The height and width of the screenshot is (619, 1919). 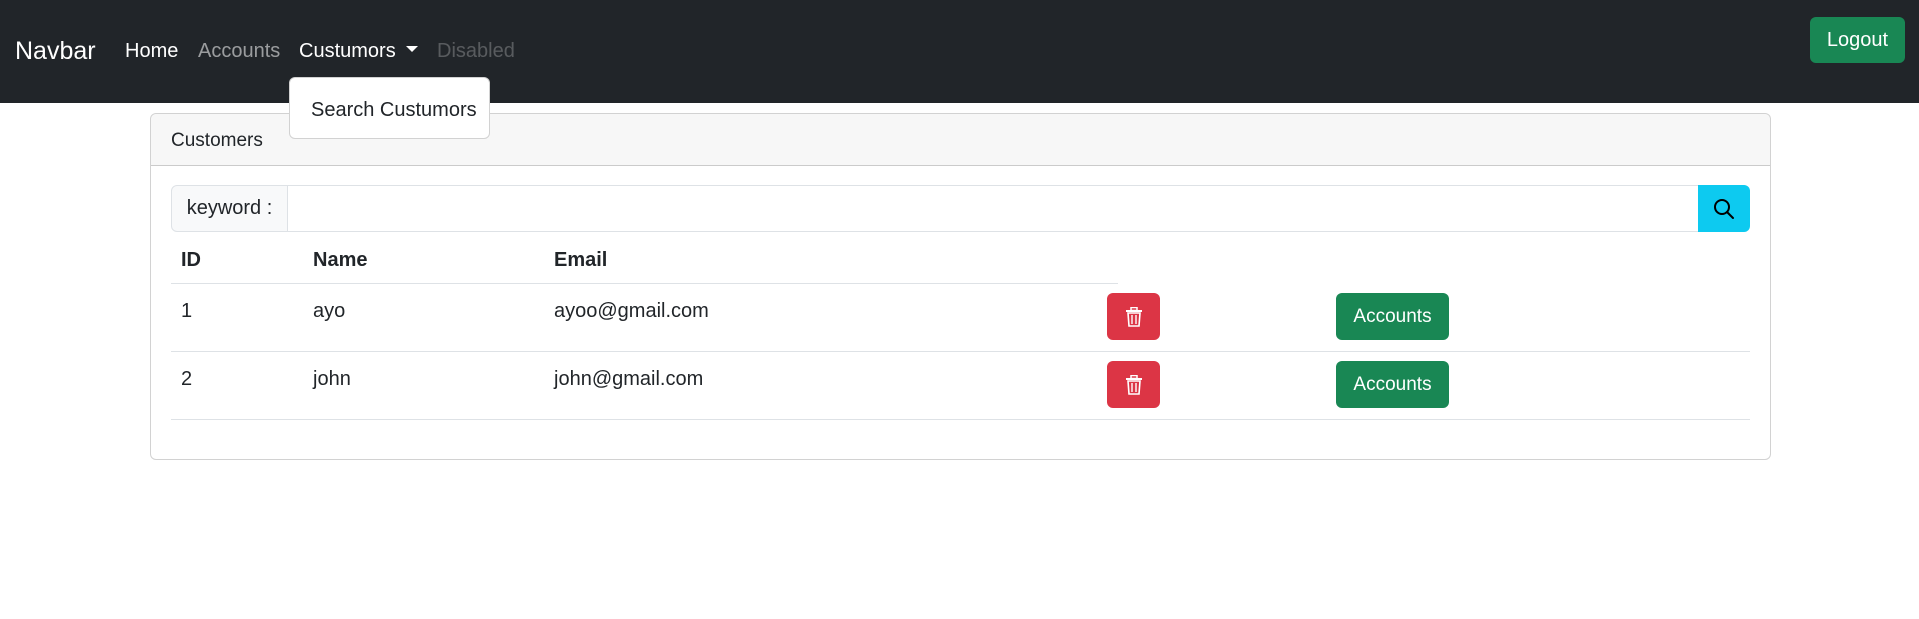 What do you see at coordinates (229, 208) in the screenshot?
I see `keyword-label: keyword :` at bounding box center [229, 208].